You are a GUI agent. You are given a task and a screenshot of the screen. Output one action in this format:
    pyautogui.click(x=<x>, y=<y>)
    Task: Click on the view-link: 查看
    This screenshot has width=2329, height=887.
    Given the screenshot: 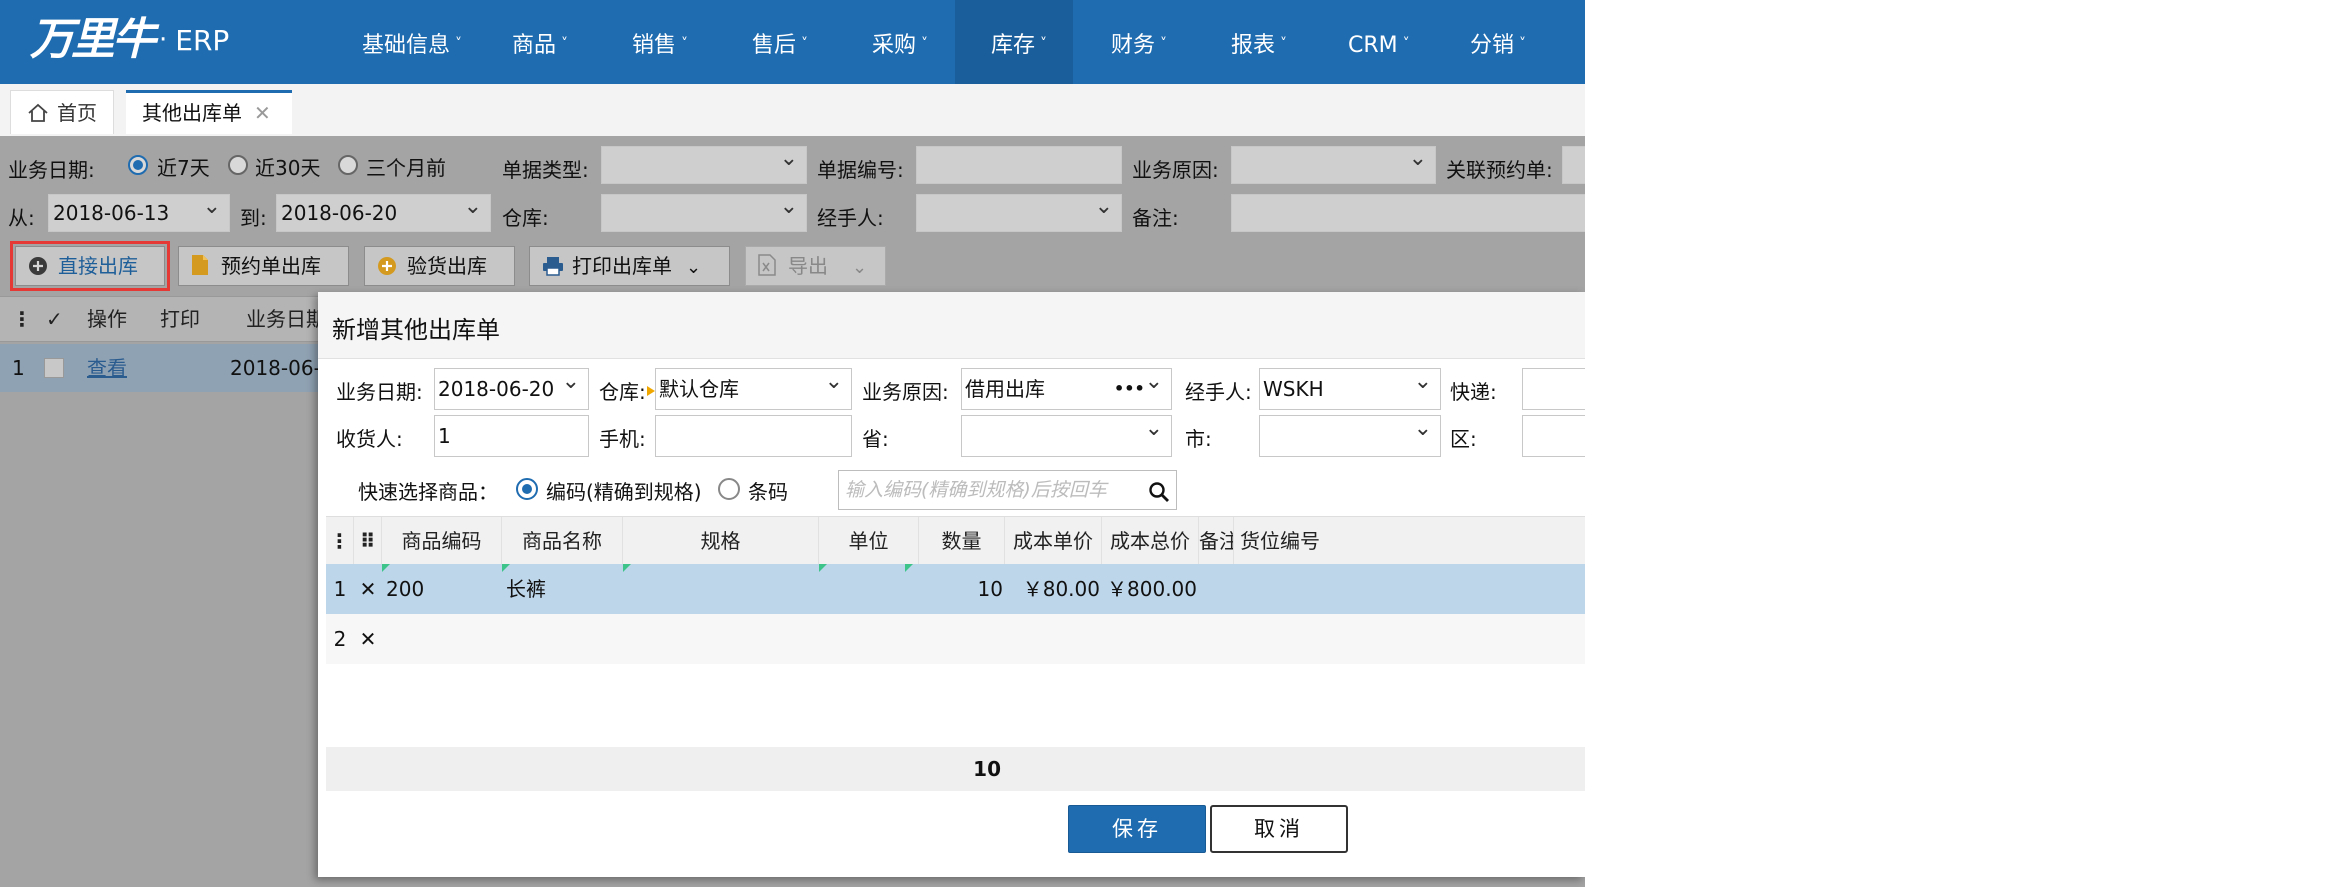 What is the action you would take?
    pyautogui.click(x=107, y=368)
    